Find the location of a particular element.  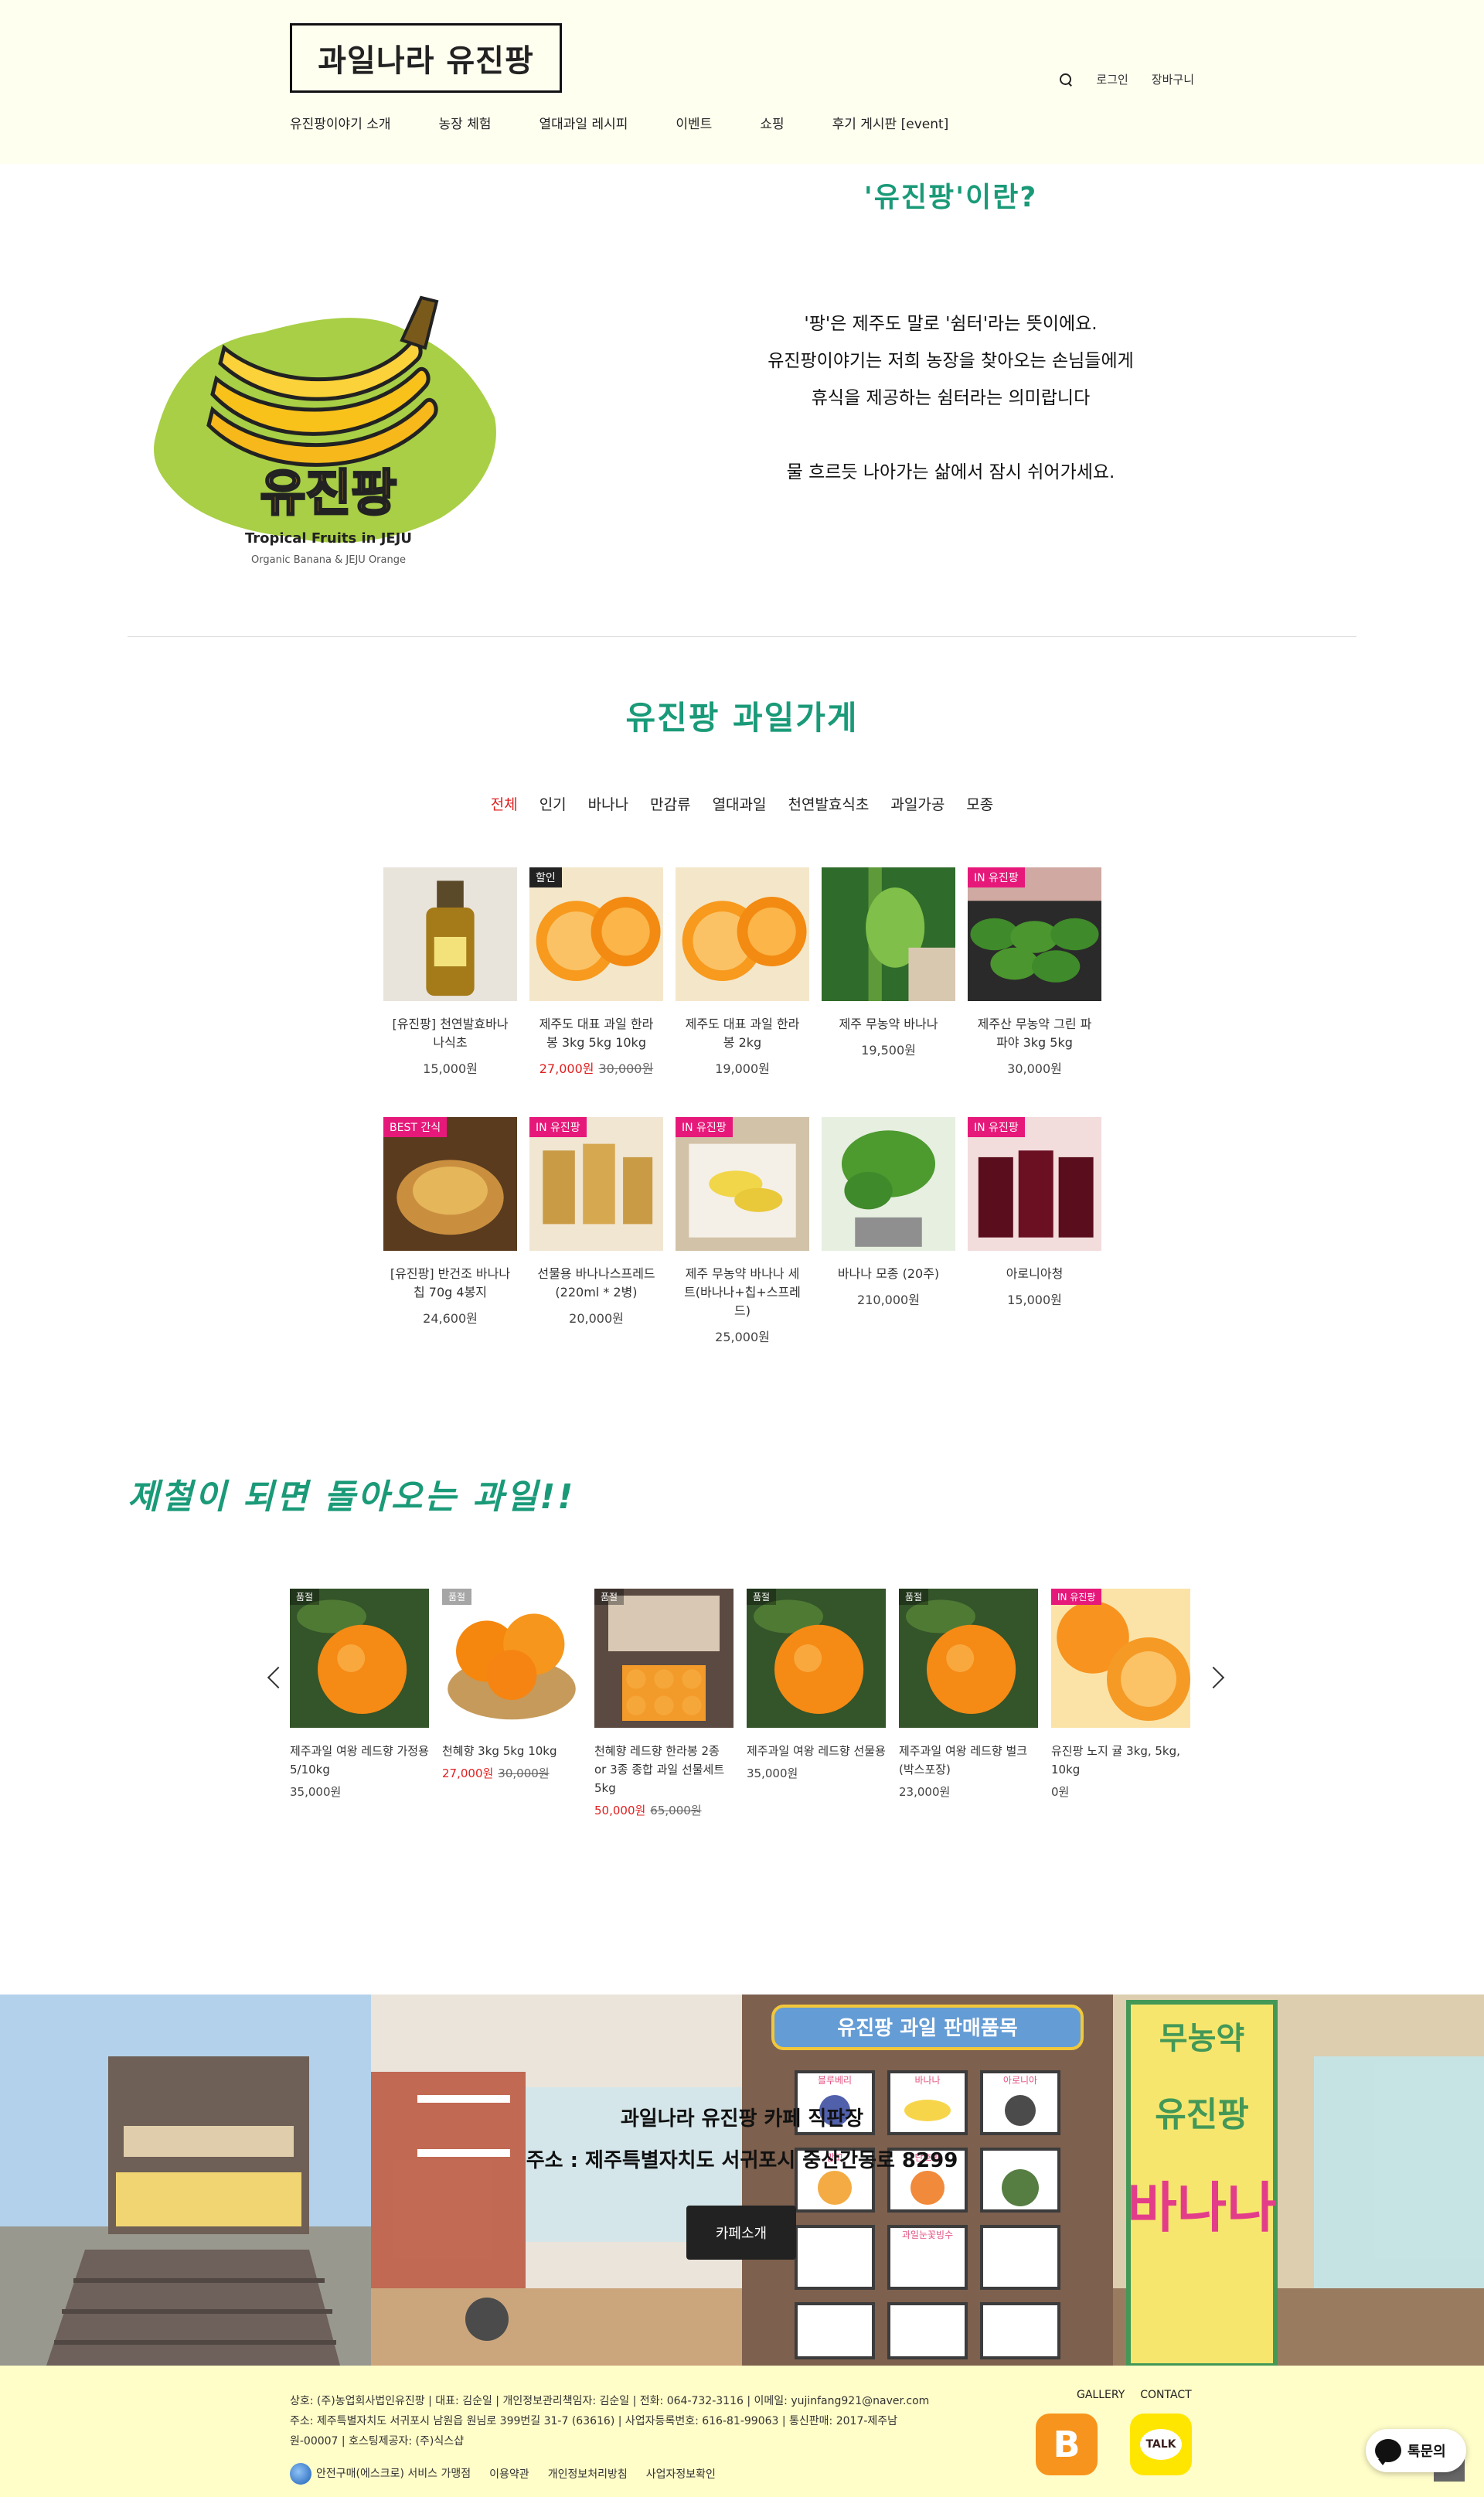

product-name: [유진팡] 천연발효바나나식초 is located at coordinates (450, 1033).